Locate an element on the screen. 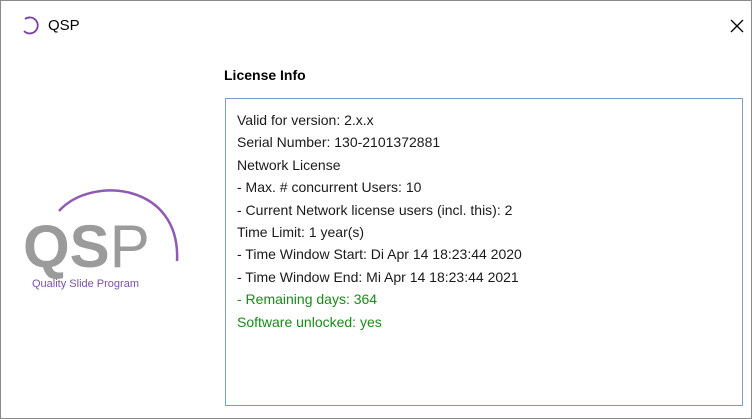  logo-wordmark-left: QS is located at coordinates (66, 246).